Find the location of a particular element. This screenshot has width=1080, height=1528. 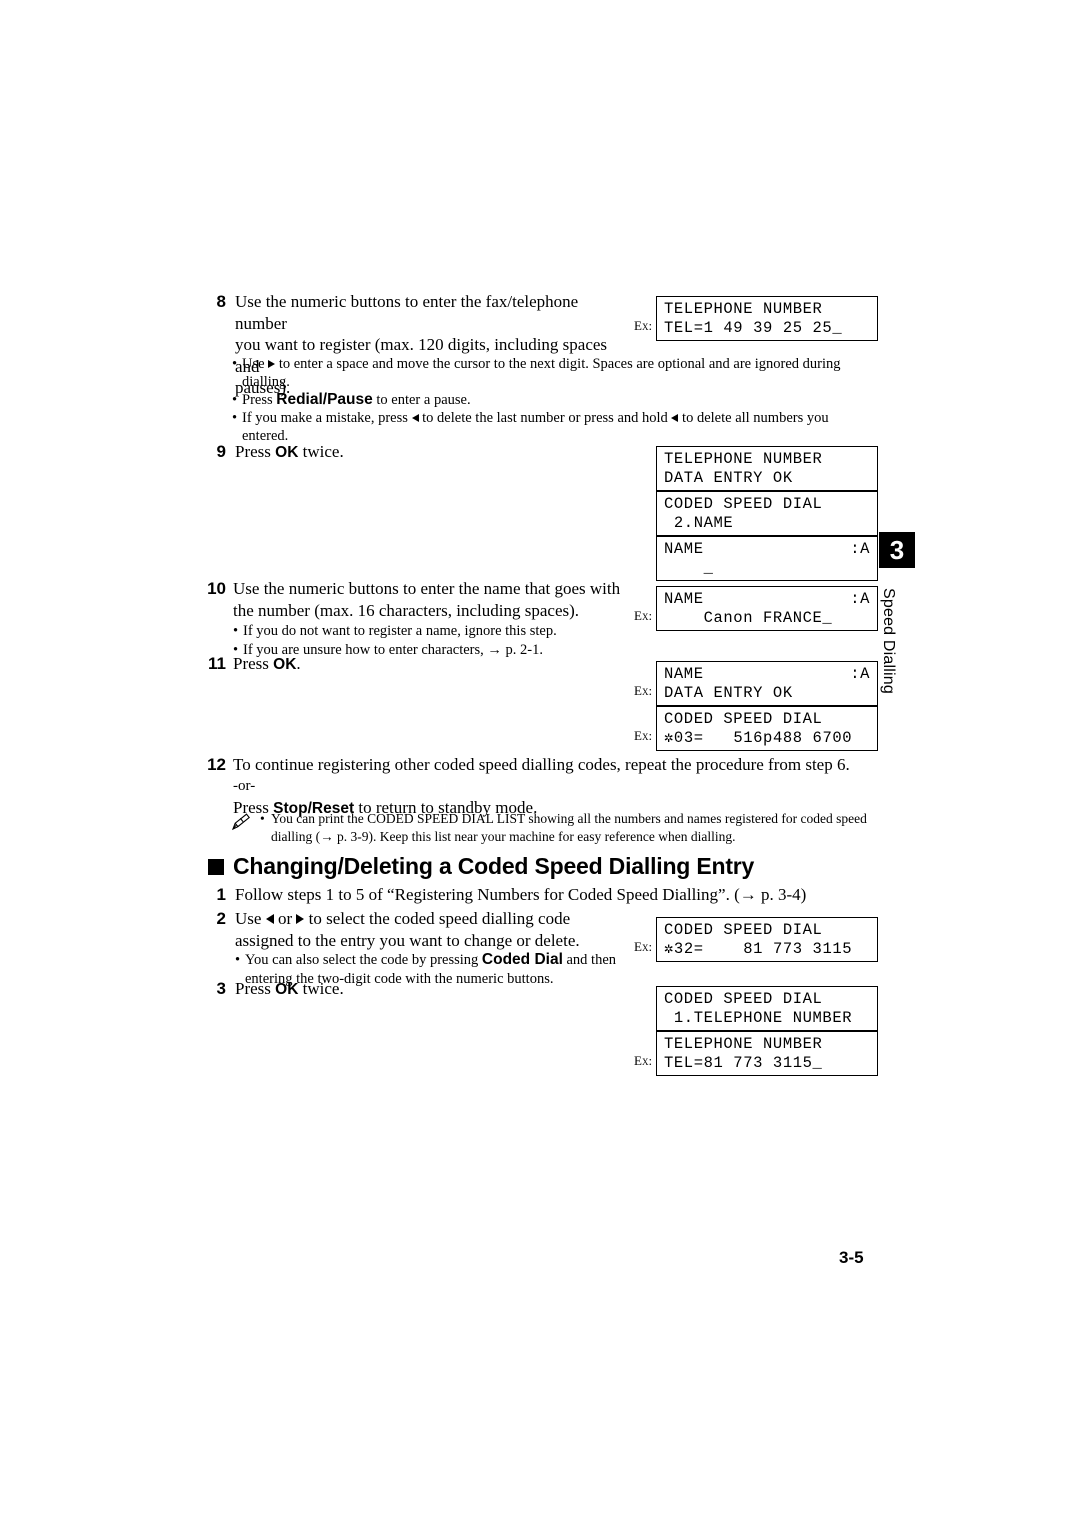

redial-pause-button-label: Redial/Pause is located at coordinates (324, 399).